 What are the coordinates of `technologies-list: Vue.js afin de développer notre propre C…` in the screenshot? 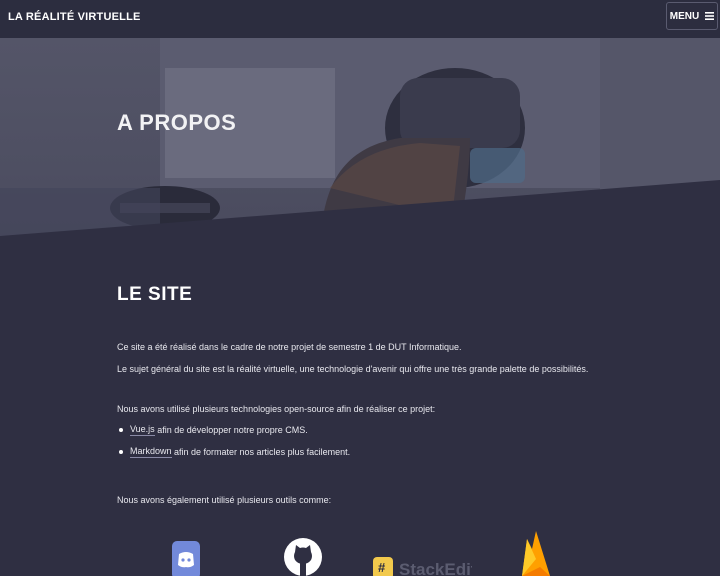 It's located at (233, 441).